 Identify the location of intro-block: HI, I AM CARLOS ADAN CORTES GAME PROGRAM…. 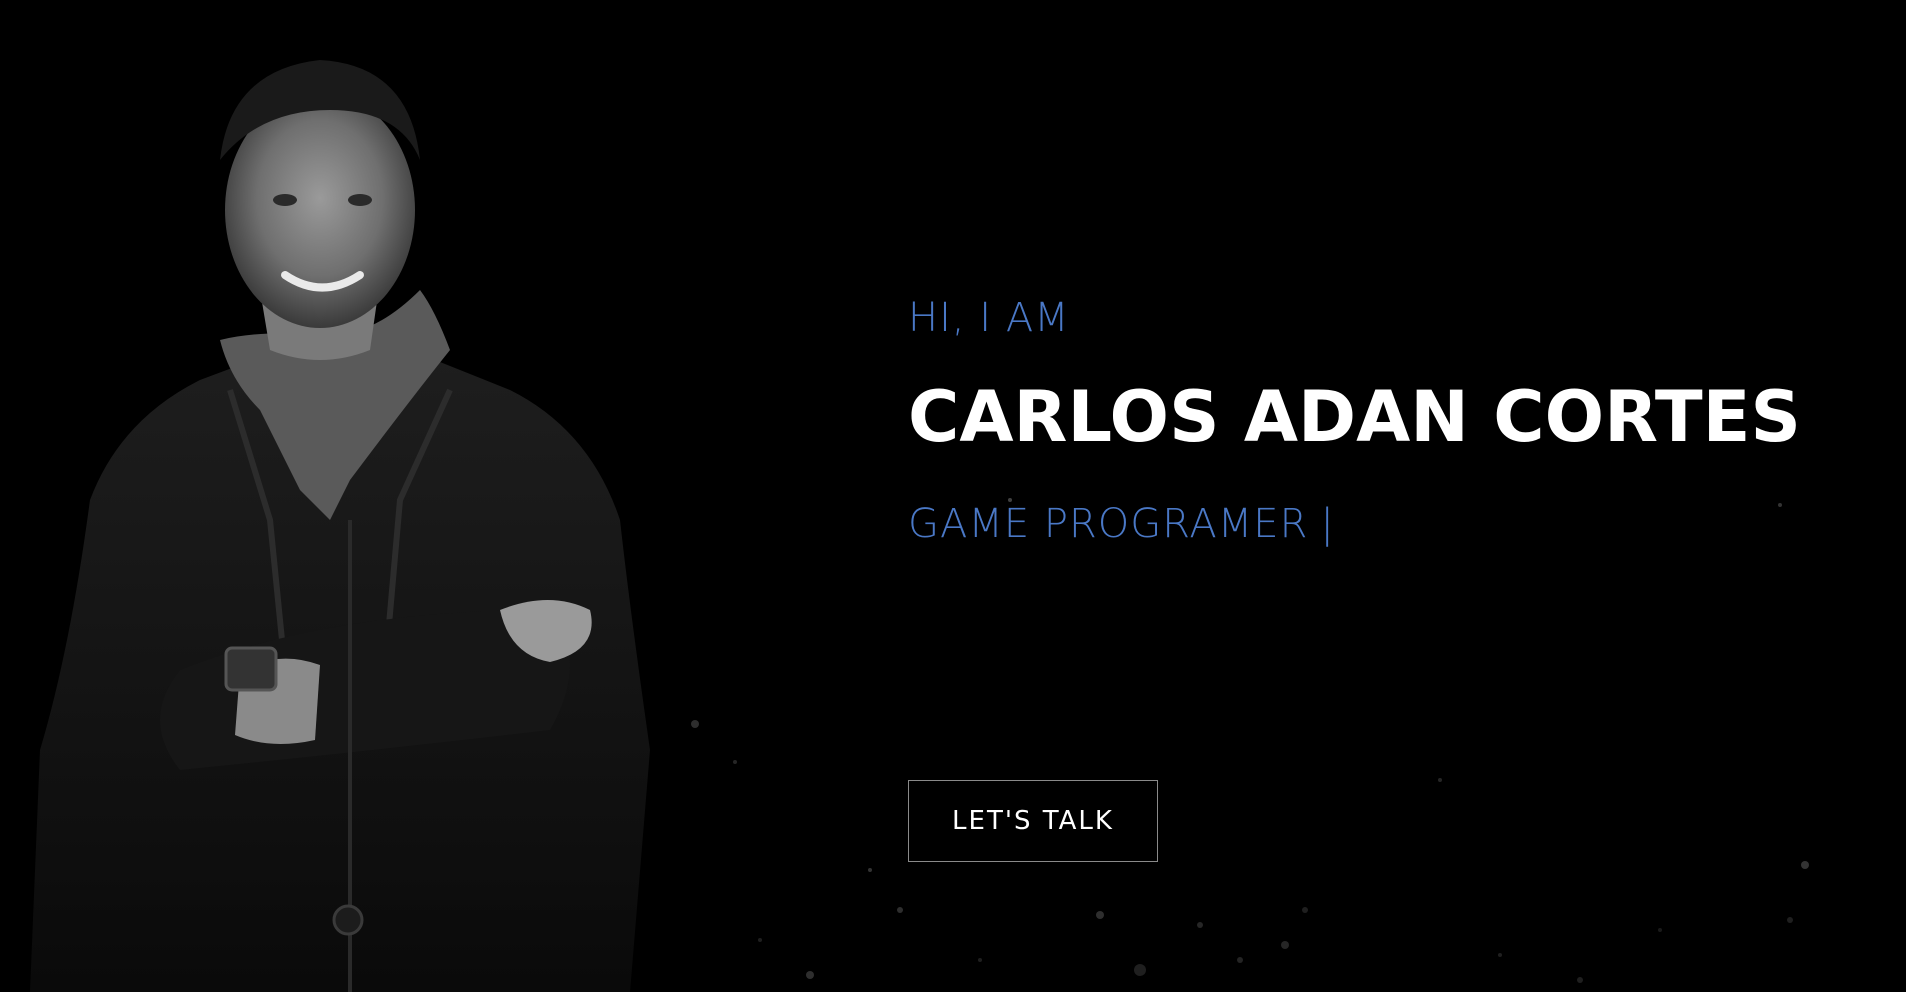
(1398, 421).